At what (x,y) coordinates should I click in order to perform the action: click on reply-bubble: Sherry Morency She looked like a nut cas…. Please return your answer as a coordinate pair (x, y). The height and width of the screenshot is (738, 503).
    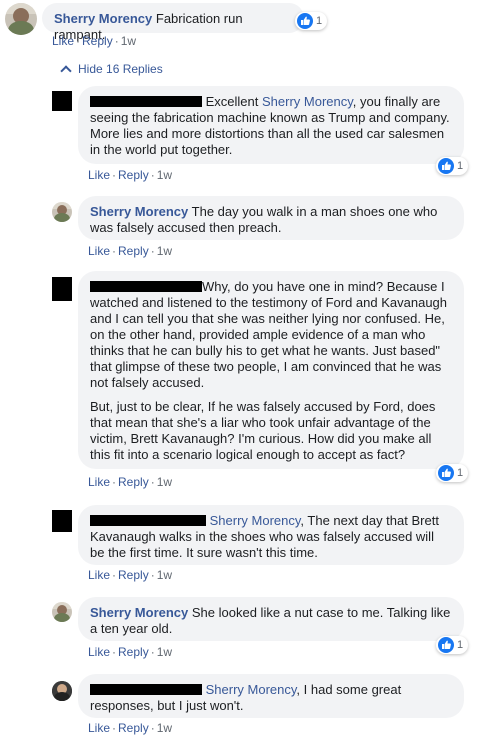
    Looking at the image, I should click on (271, 619).